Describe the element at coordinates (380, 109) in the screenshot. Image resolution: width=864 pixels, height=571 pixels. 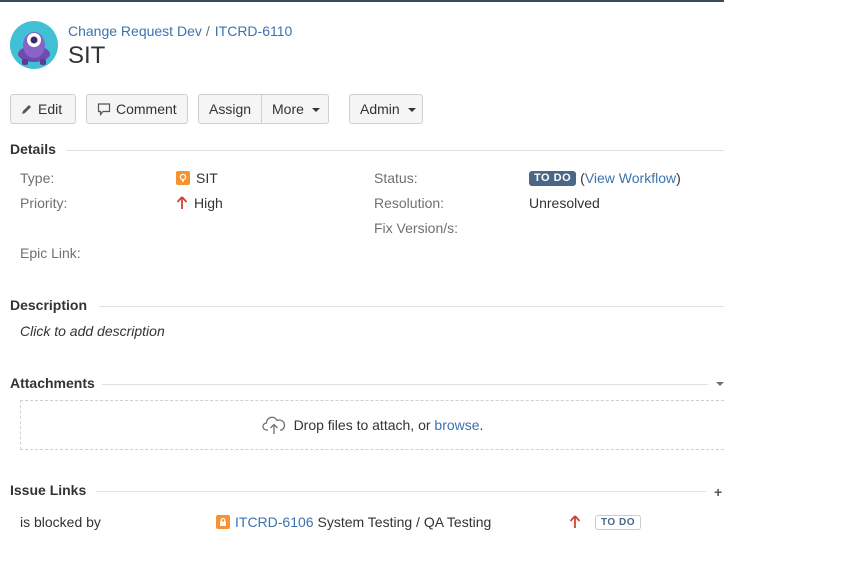
I see `admin-button-label: Admin` at that location.